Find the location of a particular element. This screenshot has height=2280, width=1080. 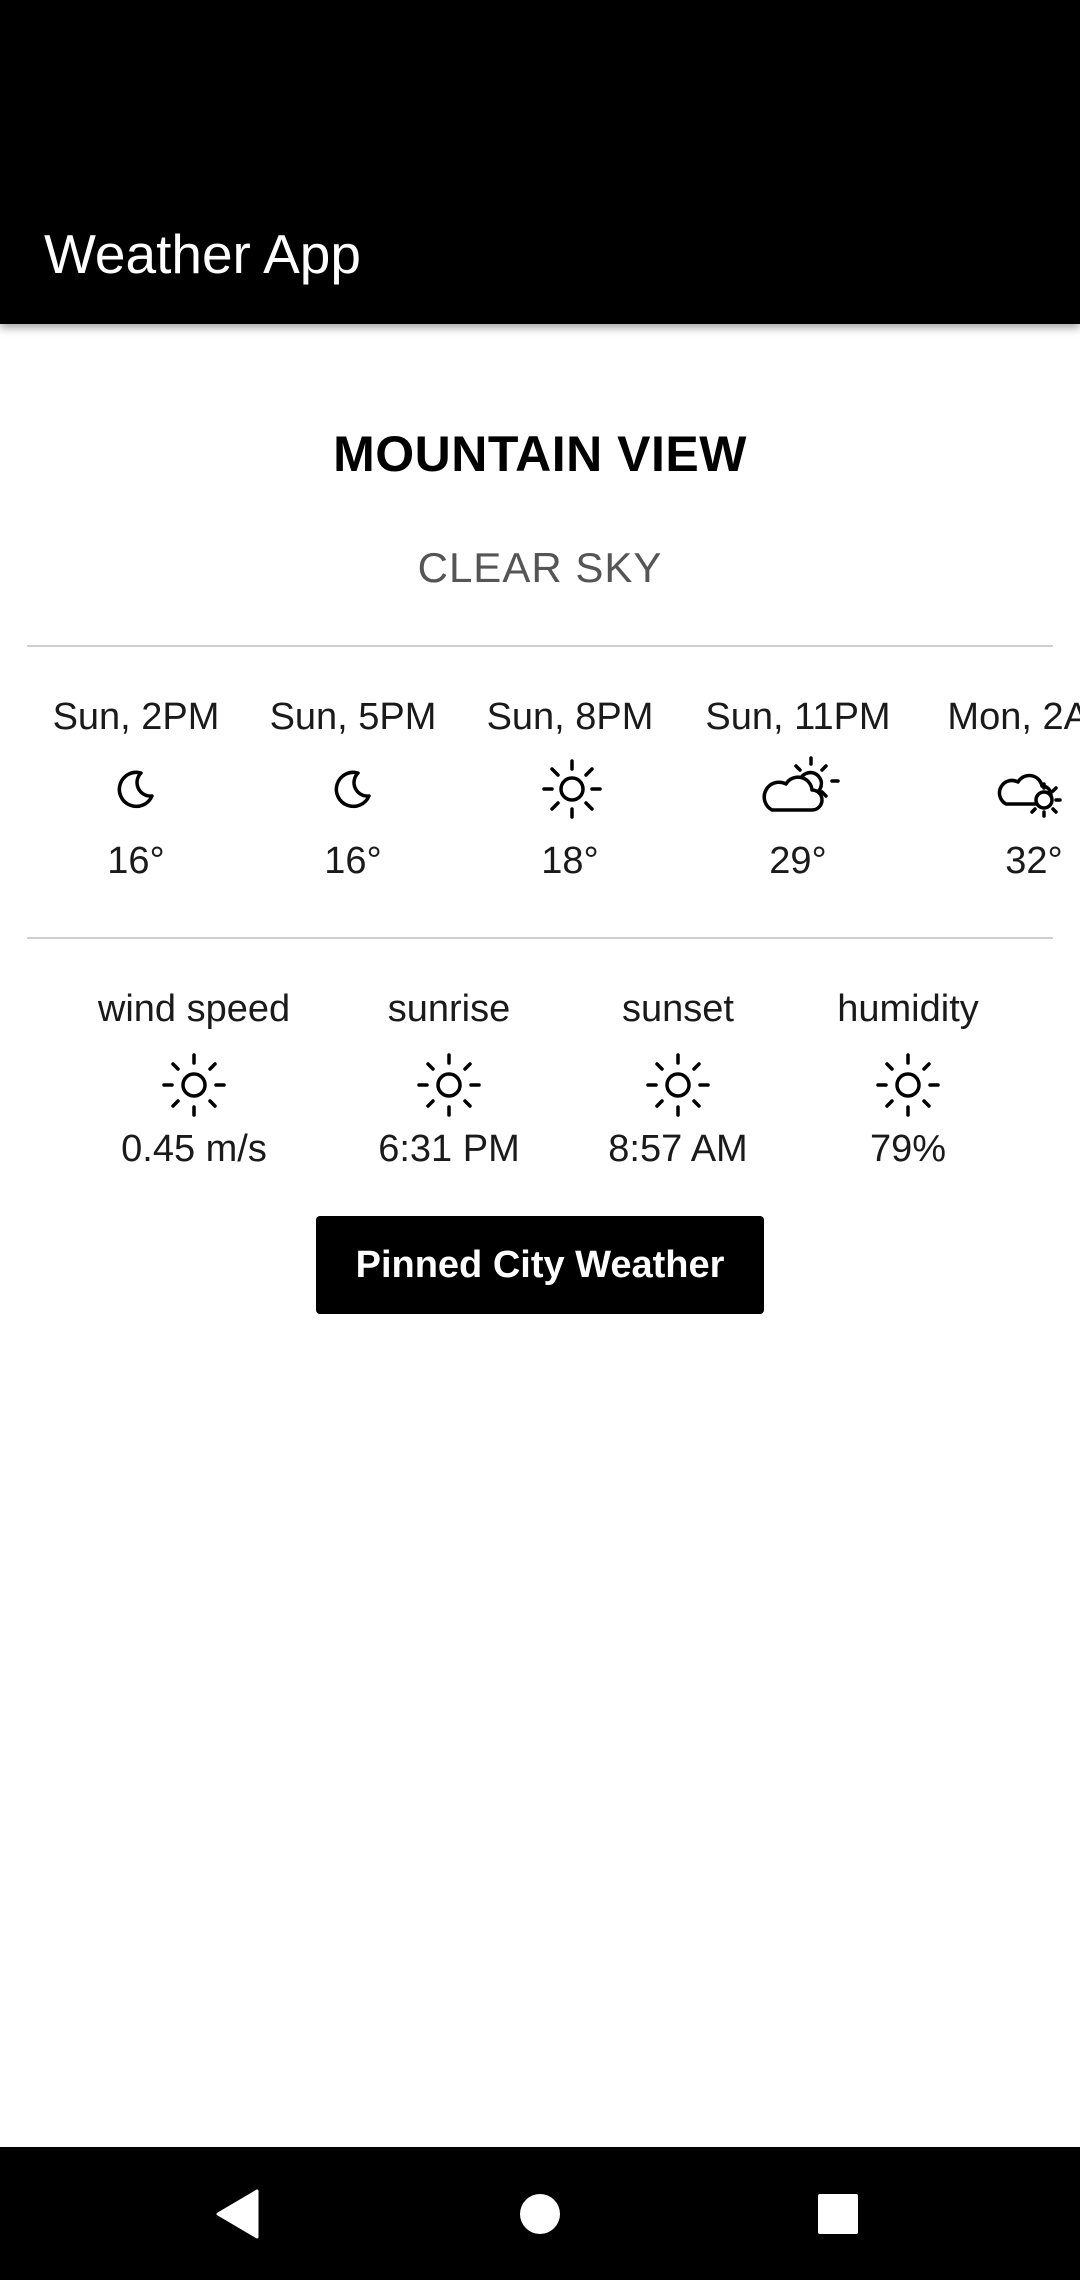

forecast-temp: 18° is located at coordinates (570, 861).